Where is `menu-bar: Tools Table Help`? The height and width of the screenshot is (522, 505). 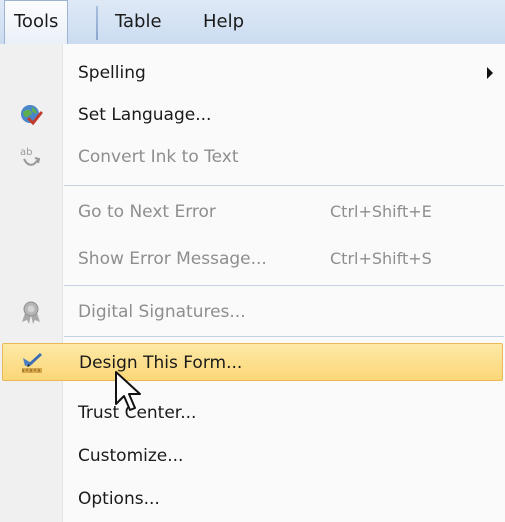 menu-bar: Tools Table Help is located at coordinates (252, 22).